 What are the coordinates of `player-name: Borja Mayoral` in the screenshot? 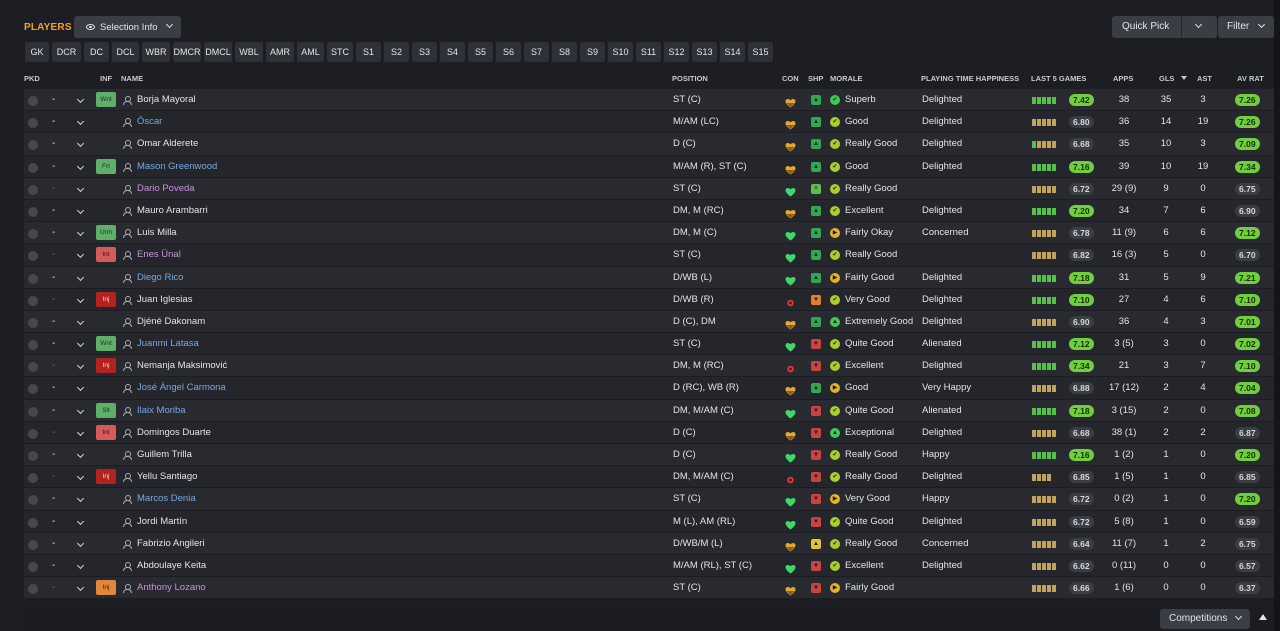 It's located at (166, 100).